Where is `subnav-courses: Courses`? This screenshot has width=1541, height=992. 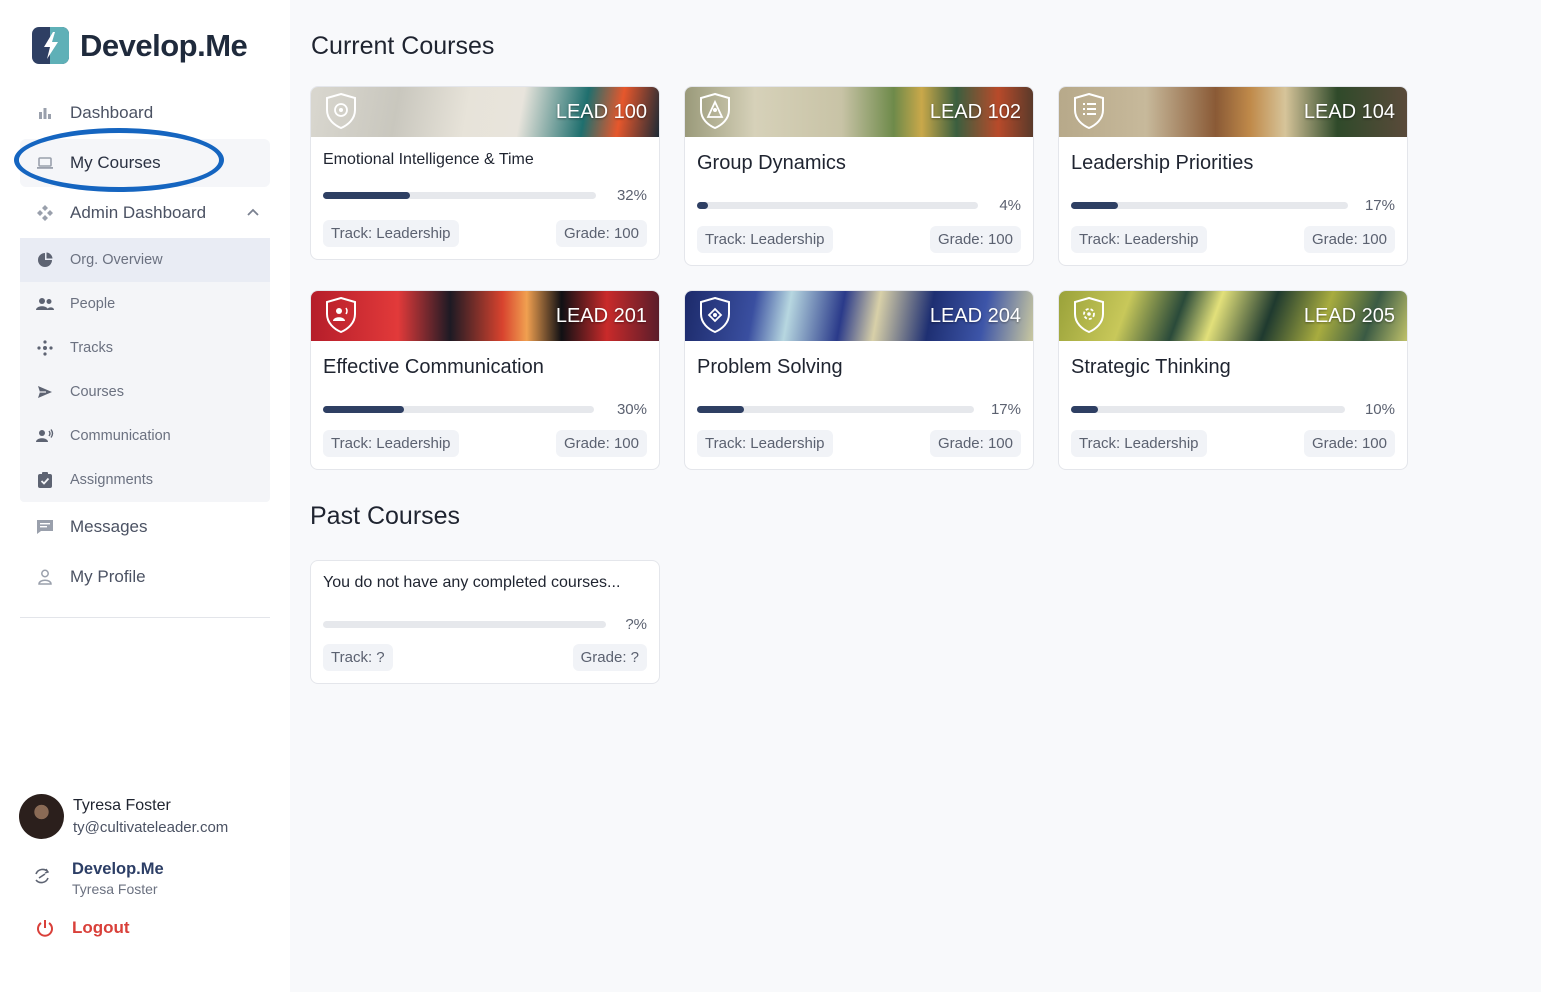
subnav-courses: Courses is located at coordinates (145, 392).